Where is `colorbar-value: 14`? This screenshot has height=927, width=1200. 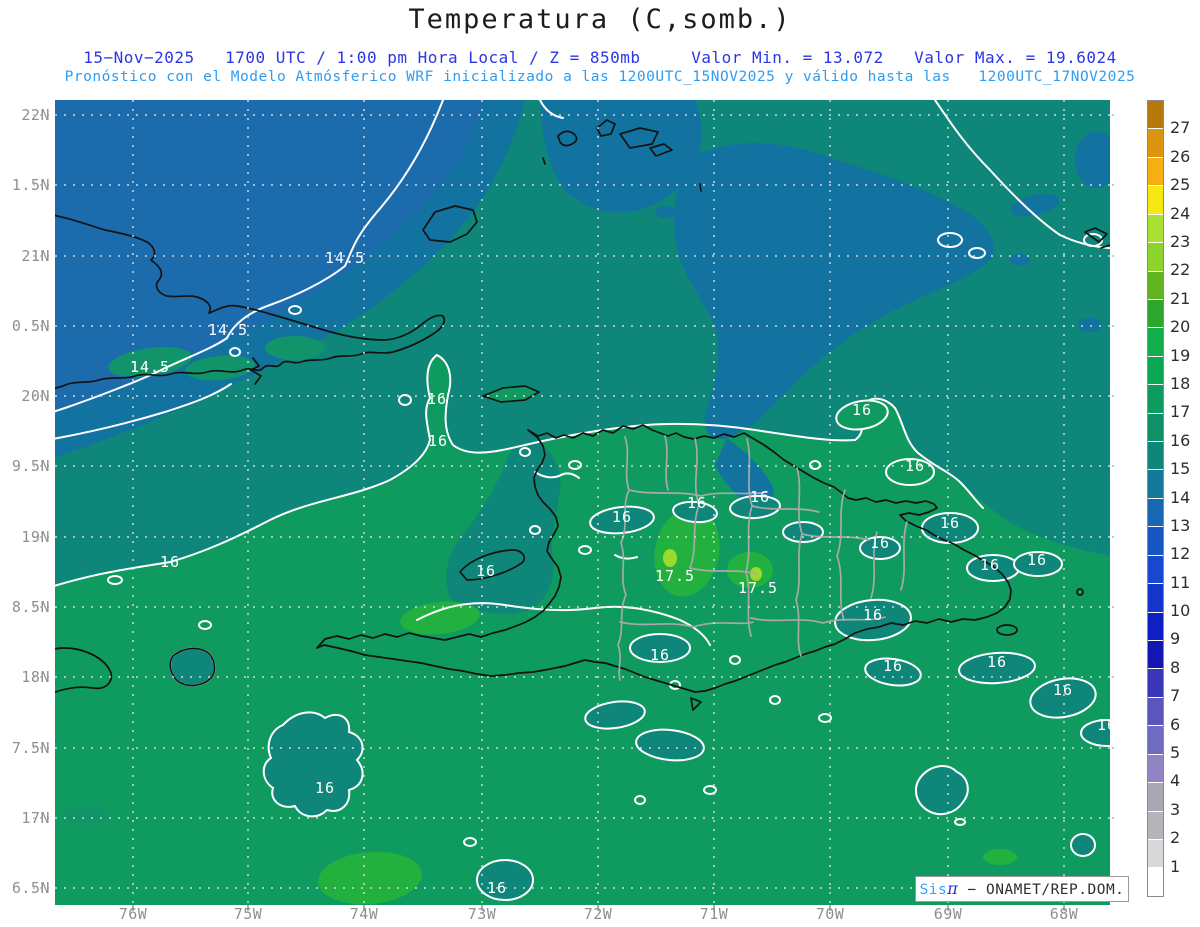 colorbar-value: 14 is located at coordinates (1180, 497).